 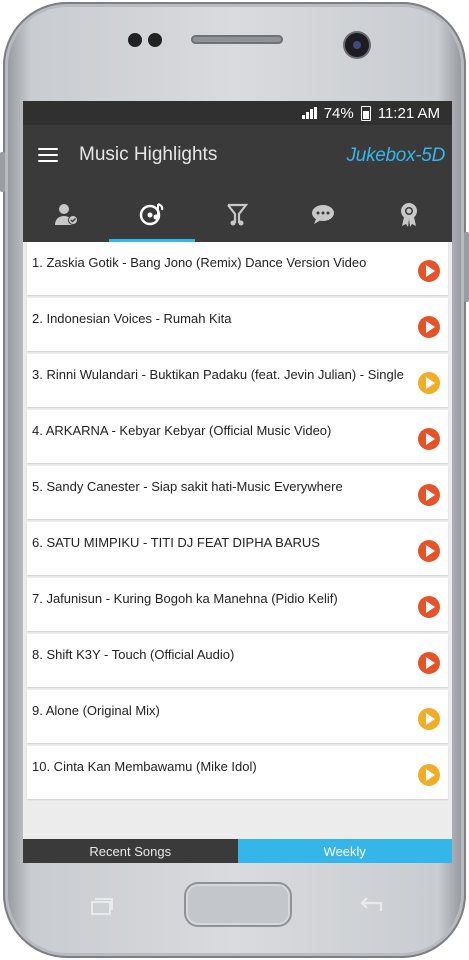 What do you see at coordinates (237, 716) in the screenshot?
I see `song-row: 9. Alone (Original Mix)` at bounding box center [237, 716].